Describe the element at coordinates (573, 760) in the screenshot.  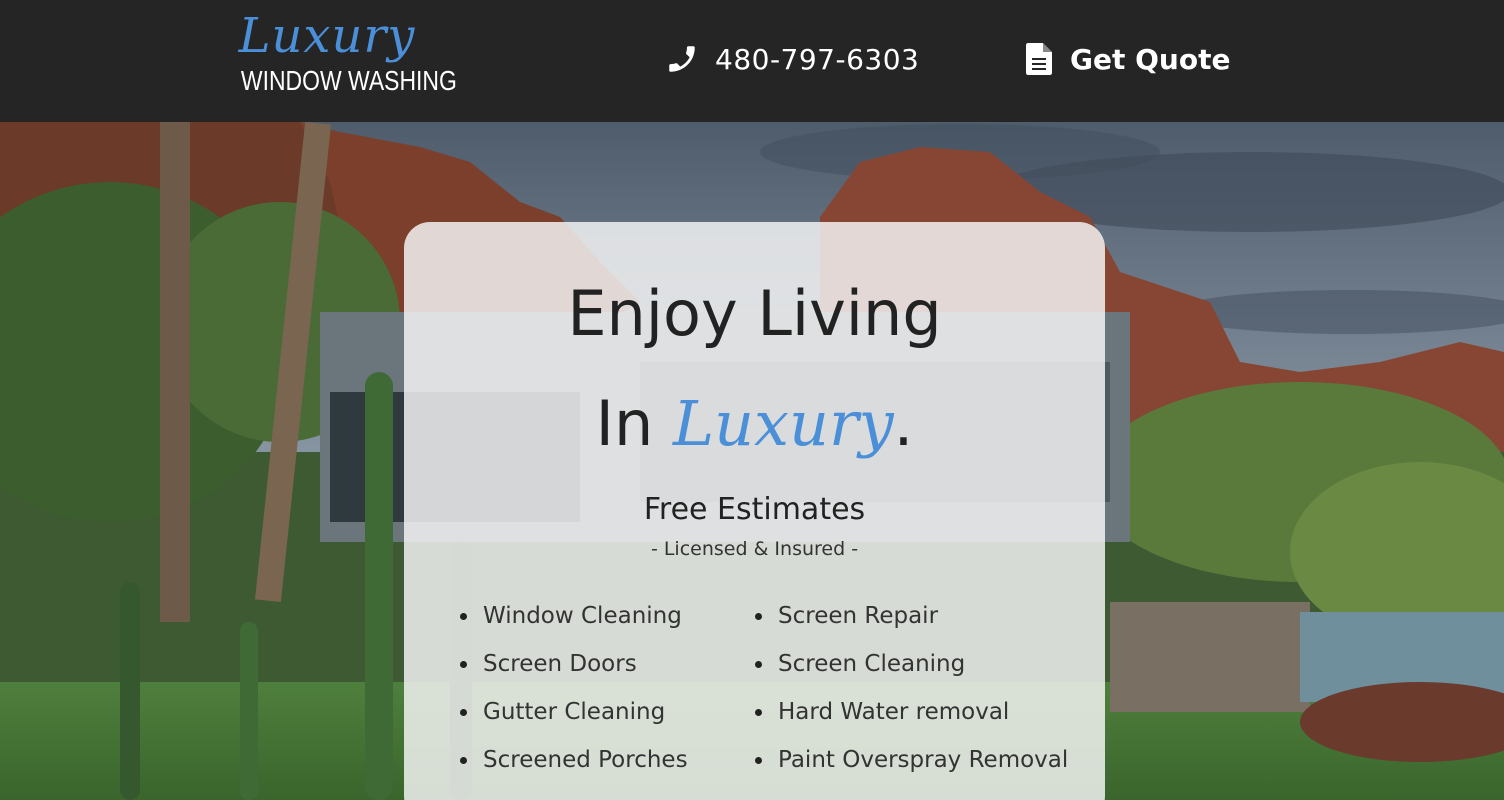
I see `service-item: Screened Porches` at that location.